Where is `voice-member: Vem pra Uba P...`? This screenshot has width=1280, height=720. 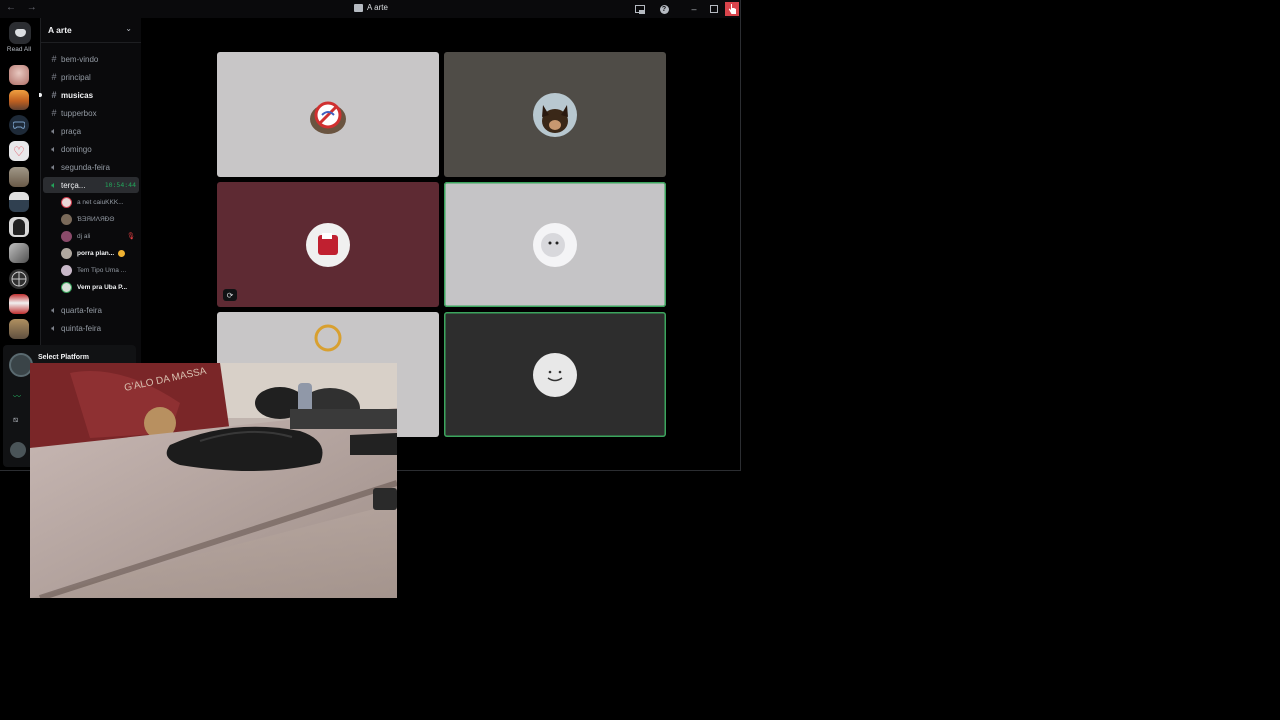
voice-member: Vem pra Uba P... is located at coordinates (100, 287).